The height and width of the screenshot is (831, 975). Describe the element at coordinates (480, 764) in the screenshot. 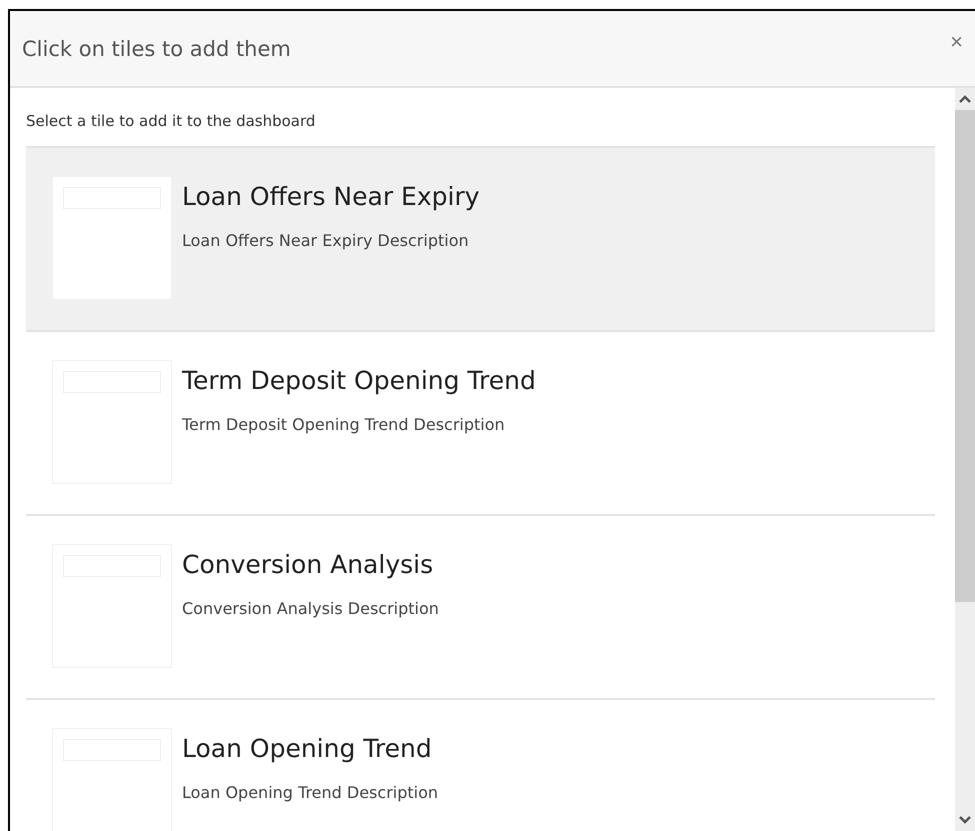

I see `tile-option: Loan Opening Trend Loan Opening Trend Description` at that location.